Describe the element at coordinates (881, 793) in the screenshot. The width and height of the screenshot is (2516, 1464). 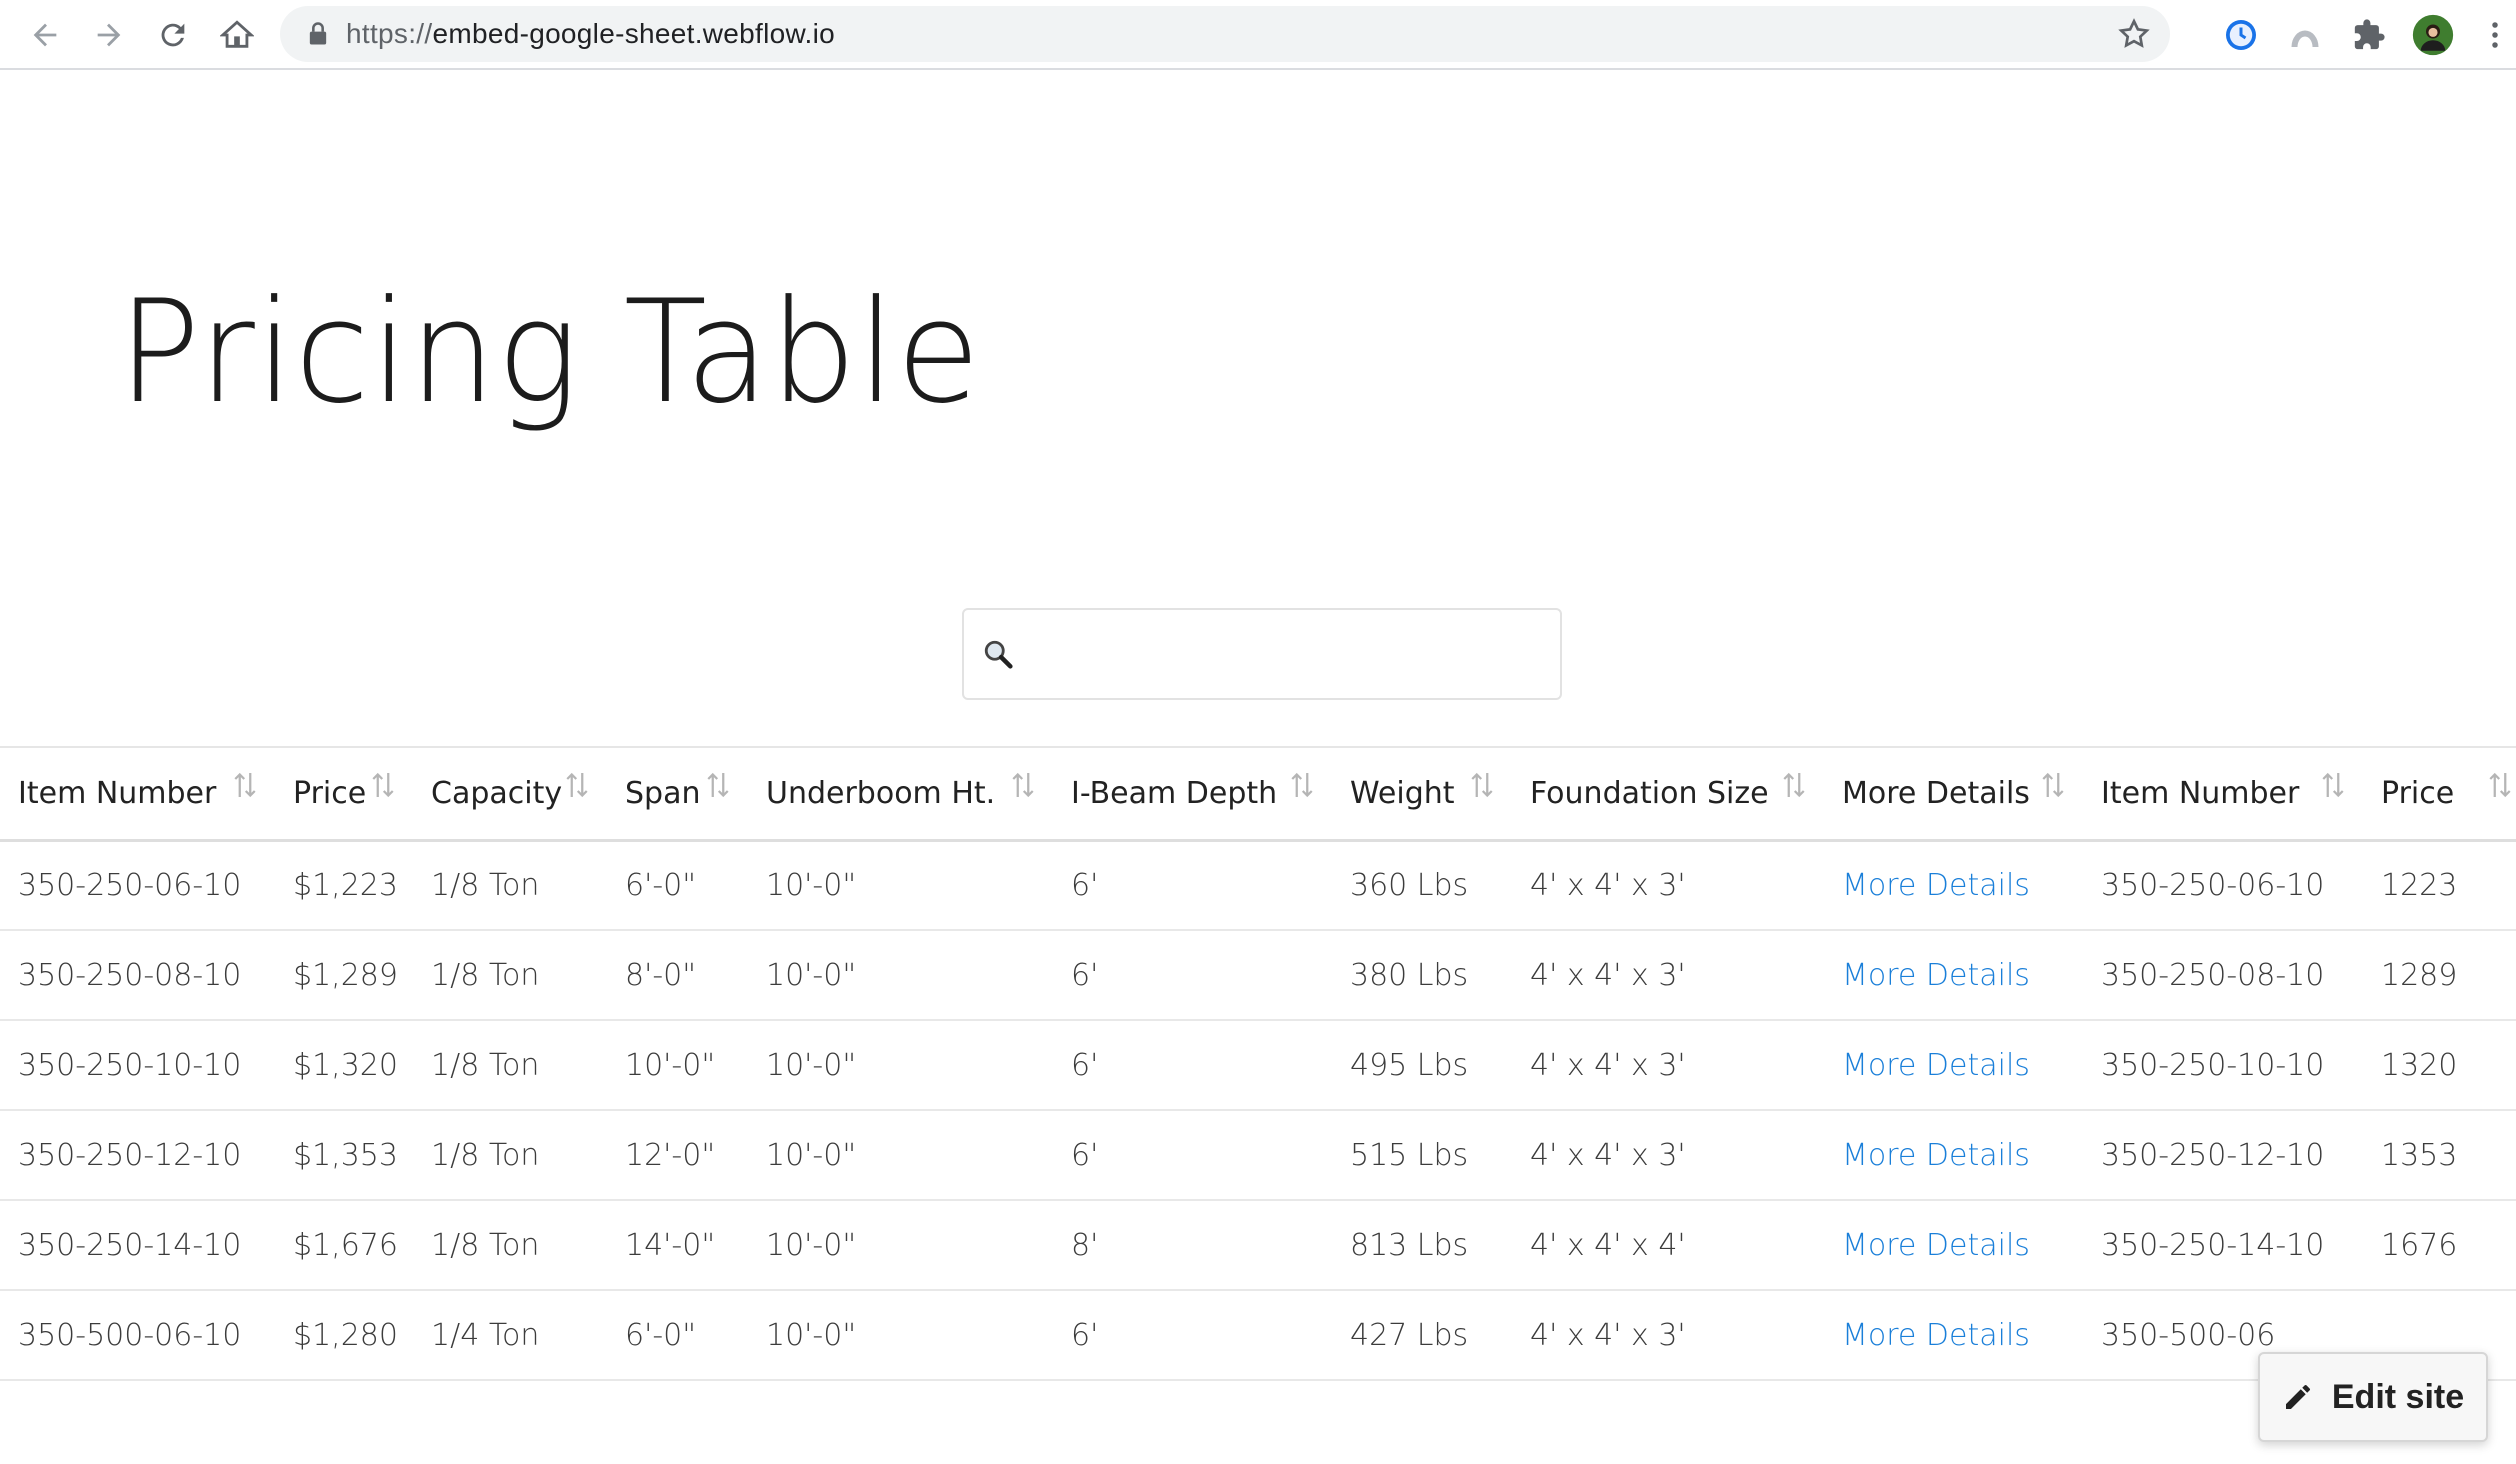
I see `column-header-label: Underboom Ht.` at that location.